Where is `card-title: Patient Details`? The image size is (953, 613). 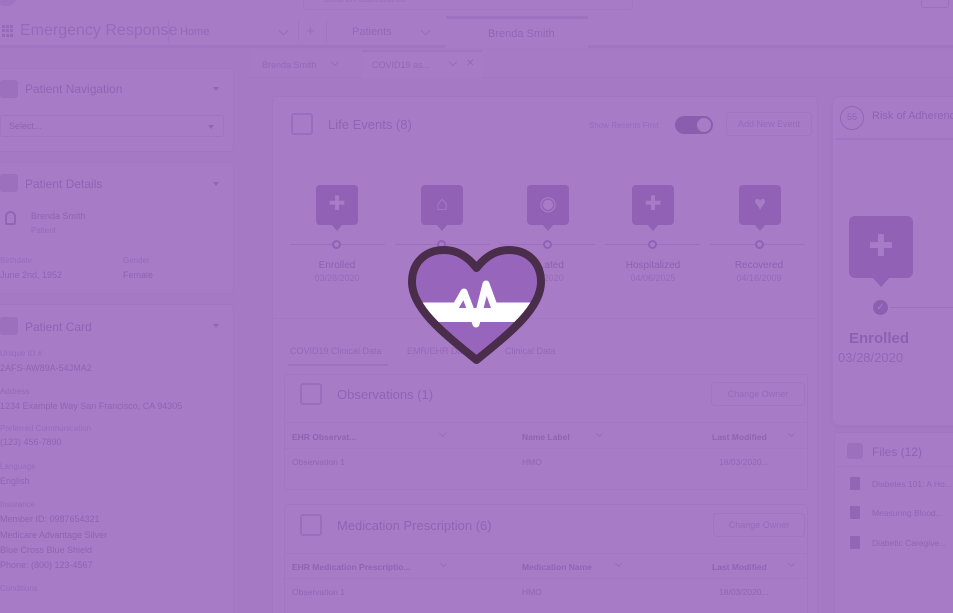 card-title: Patient Details is located at coordinates (64, 184).